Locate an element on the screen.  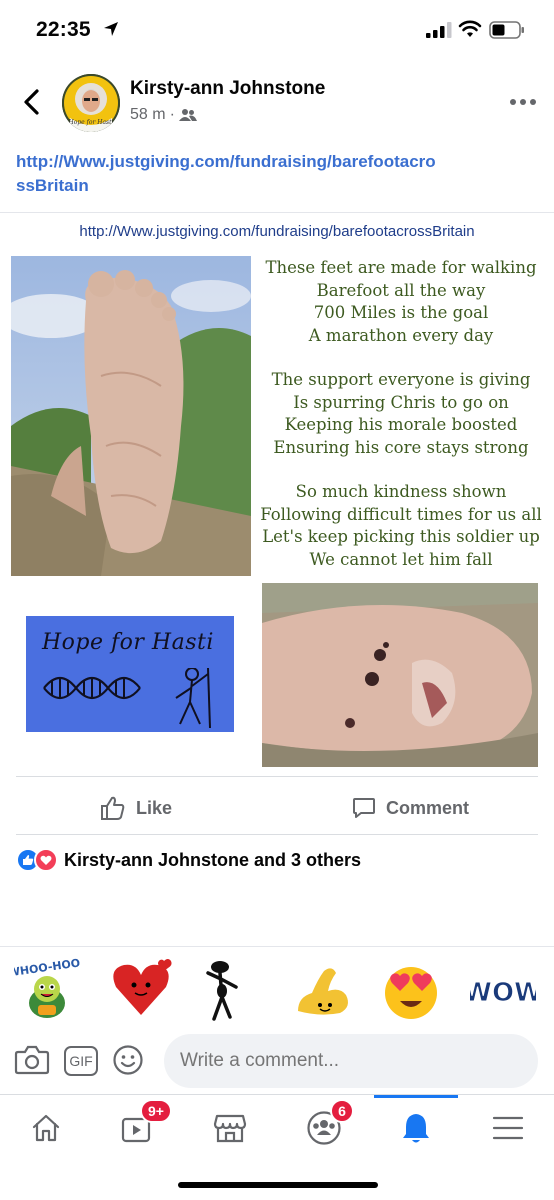
more-options-icon is located at coordinates (523, 102).